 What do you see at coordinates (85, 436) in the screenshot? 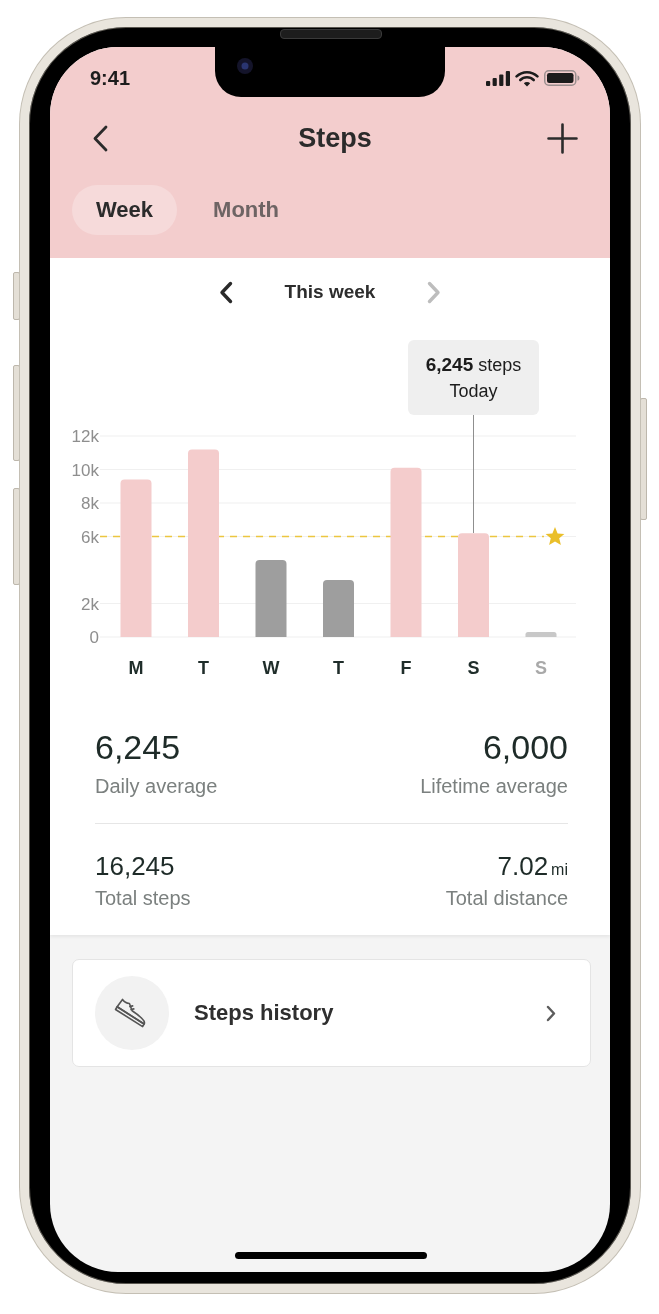
I see `y-axis-label: 12k` at bounding box center [85, 436].